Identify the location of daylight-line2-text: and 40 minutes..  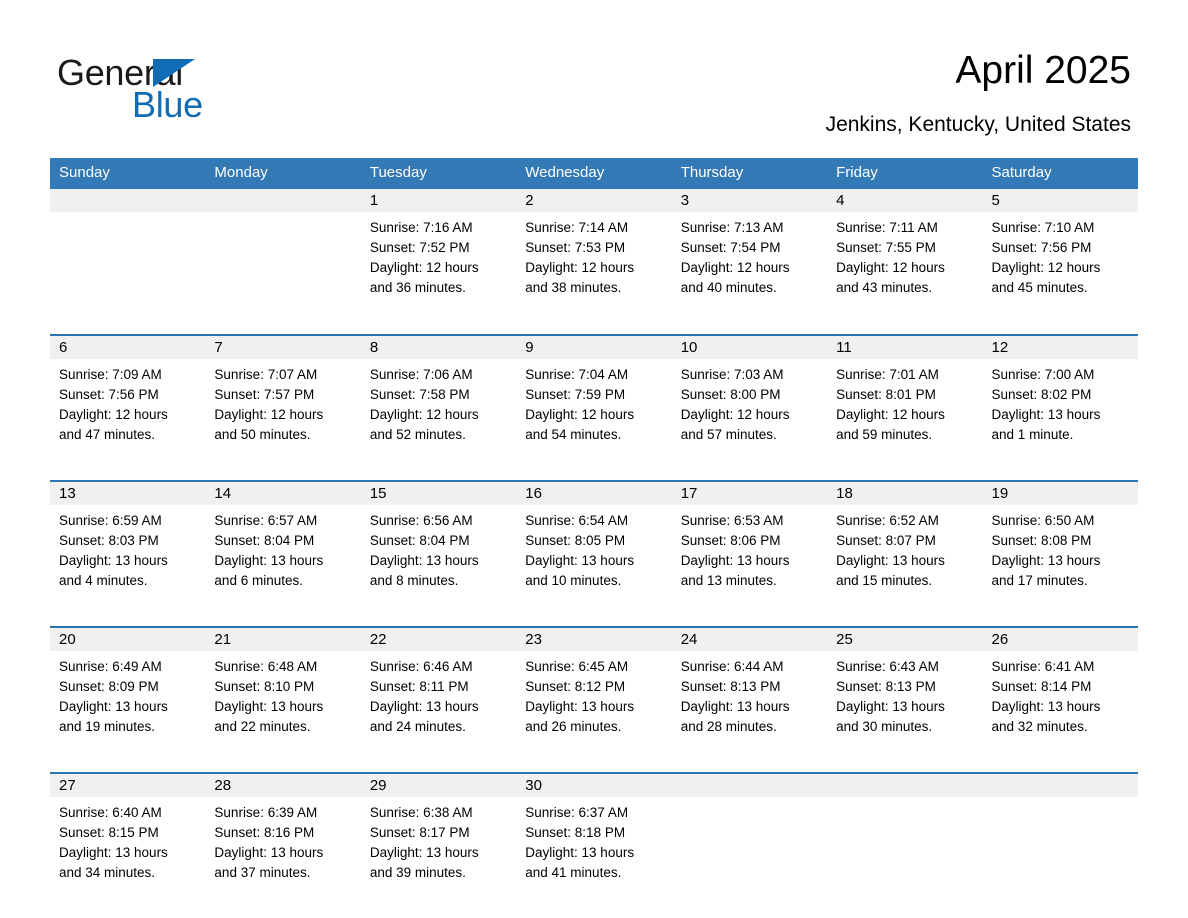
(728, 287).